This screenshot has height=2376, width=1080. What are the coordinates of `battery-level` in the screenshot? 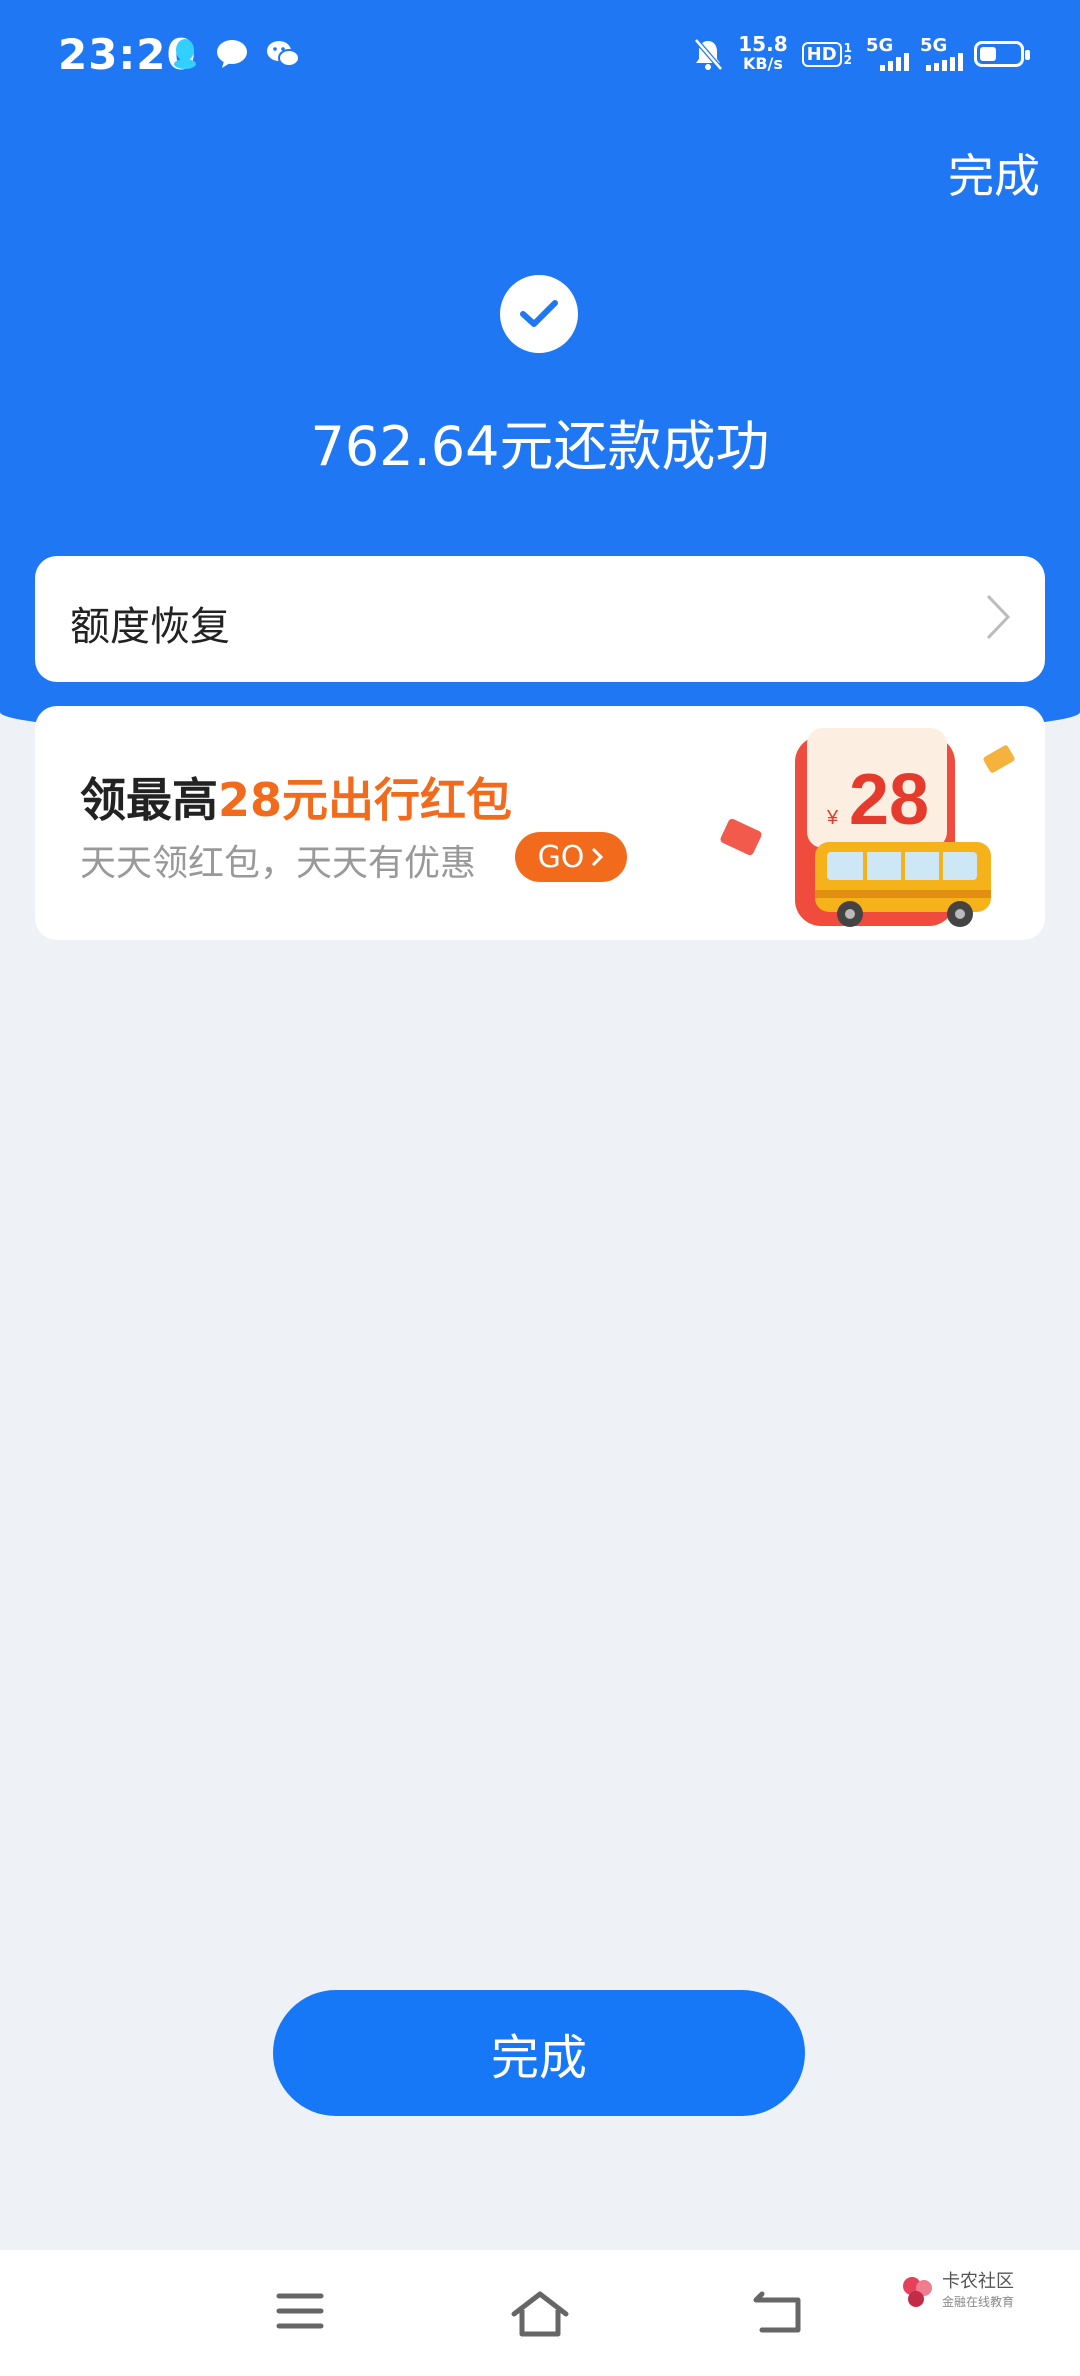 It's located at (988, 54).